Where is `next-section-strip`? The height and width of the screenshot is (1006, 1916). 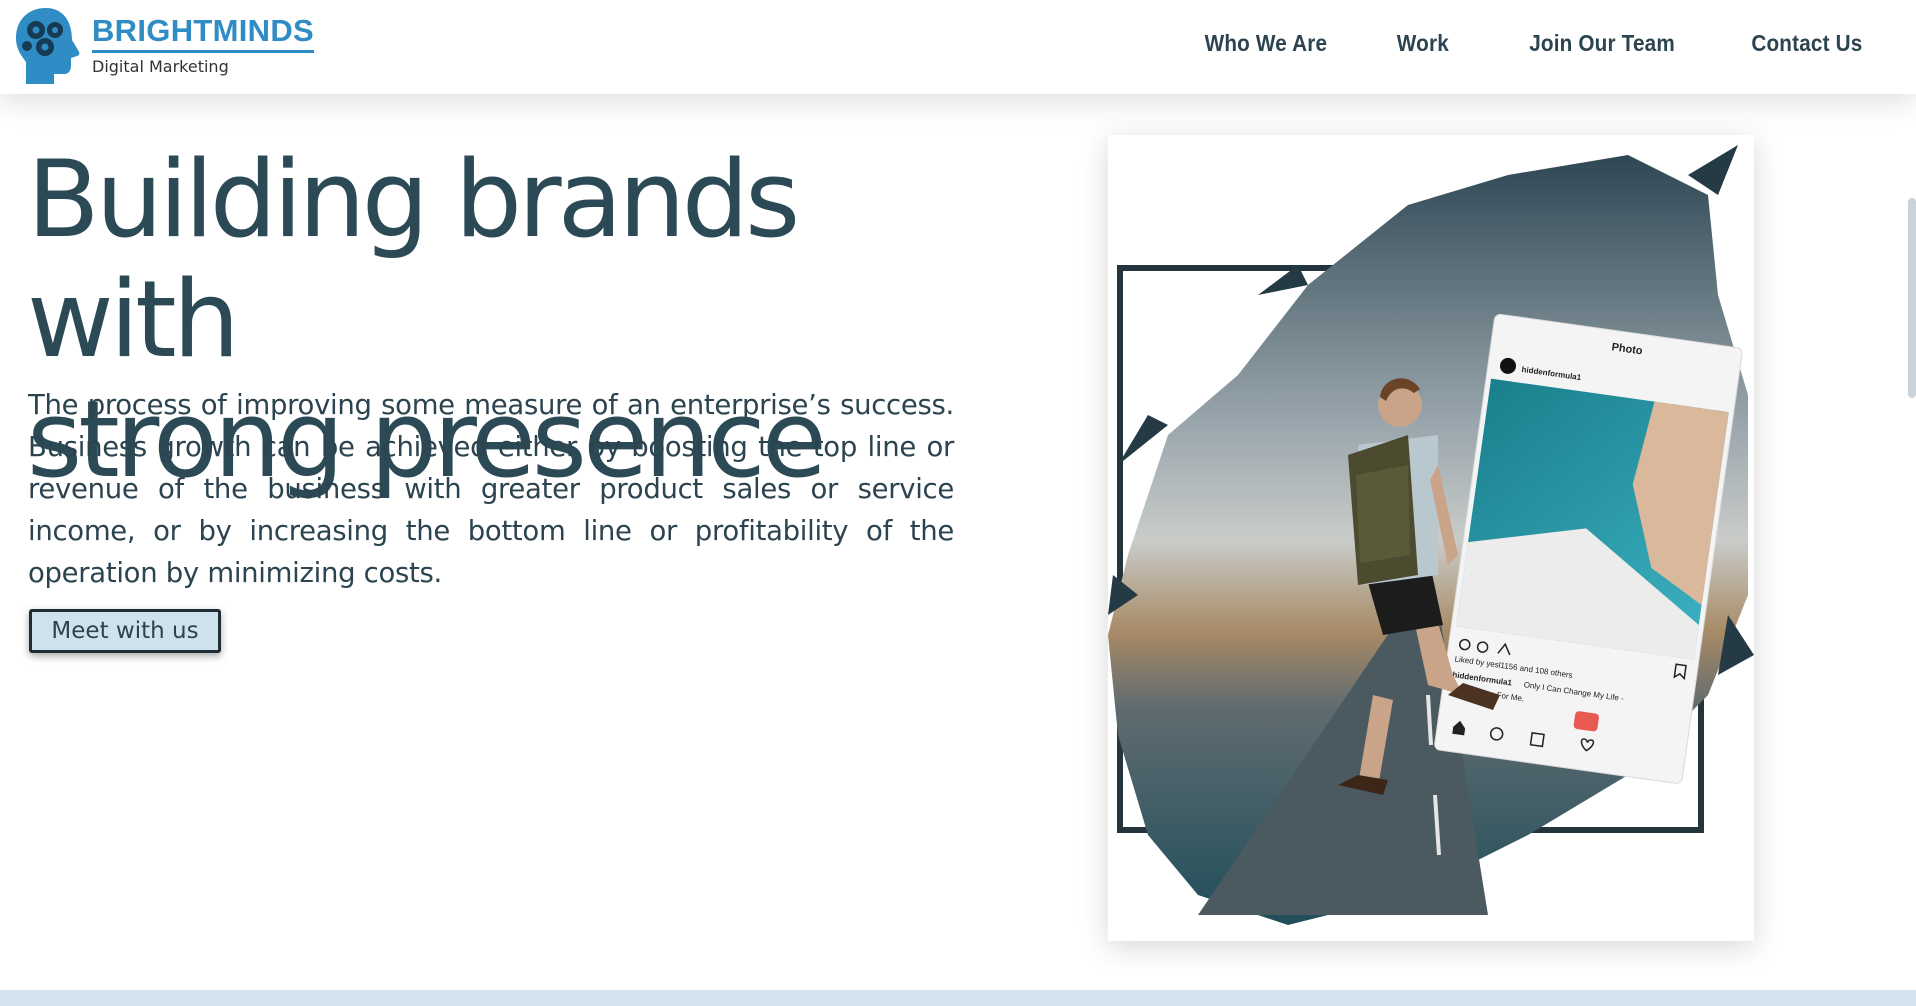 next-section-strip is located at coordinates (958, 998).